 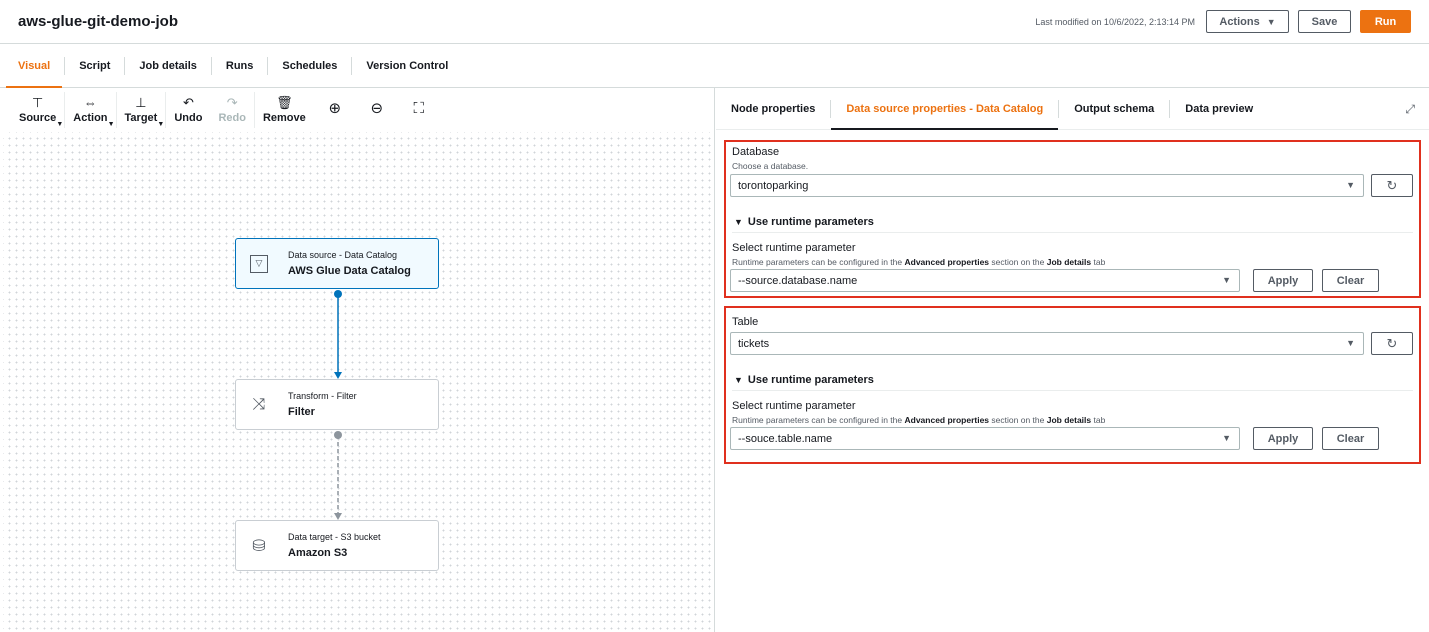 What do you see at coordinates (240, 65) in the screenshot?
I see `tab-runs: Runs` at bounding box center [240, 65].